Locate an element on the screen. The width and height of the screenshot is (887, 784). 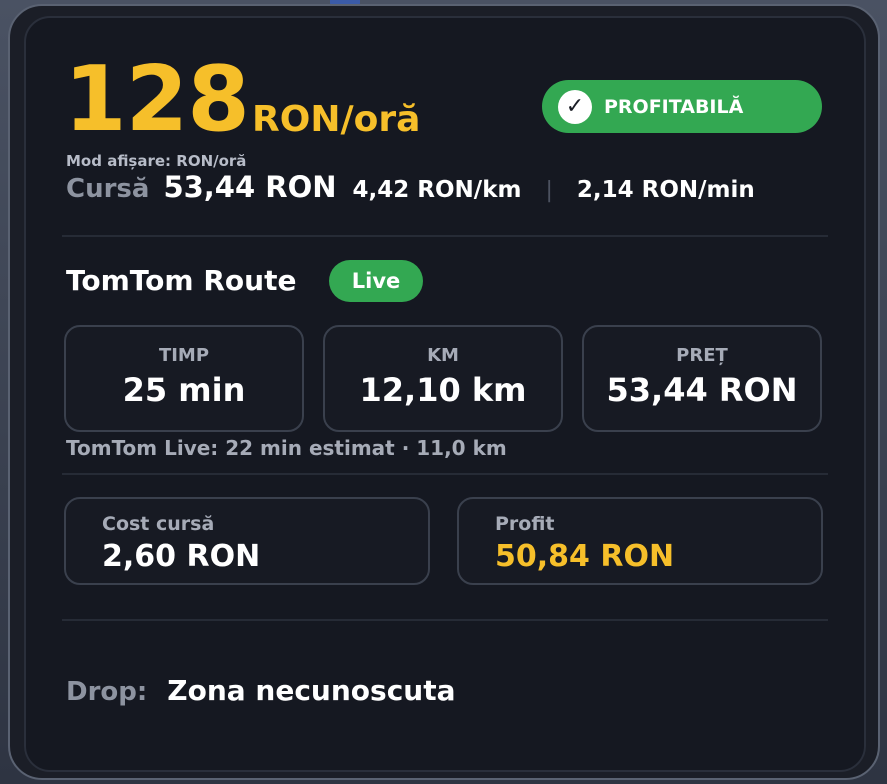
cost-label: Cost cursă is located at coordinates (158, 524).